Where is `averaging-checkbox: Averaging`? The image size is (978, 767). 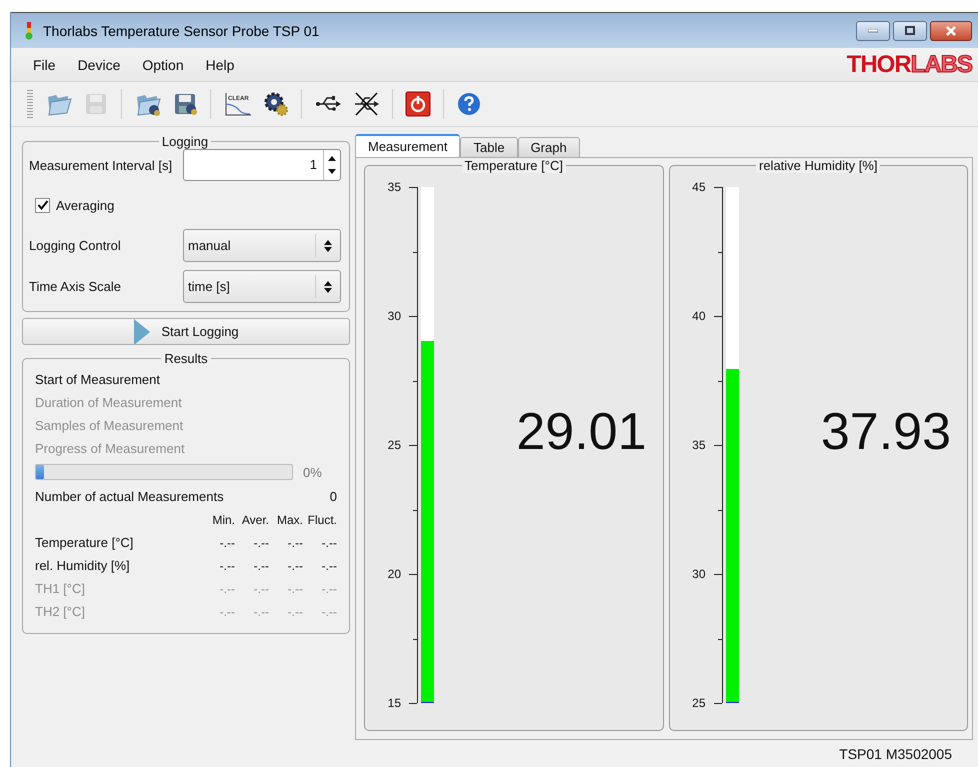
averaging-checkbox: Averaging is located at coordinates (185, 205).